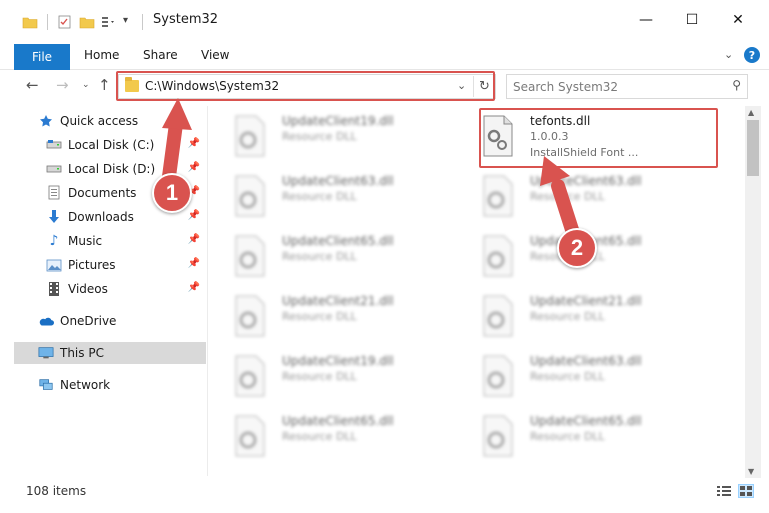 The height and width of the screenshot is (513, 769). What do you see at coordinates (88, 321) in the screenshot?
I see `sidebar-item-label: OneDrive` at bounding box center [88, 321].